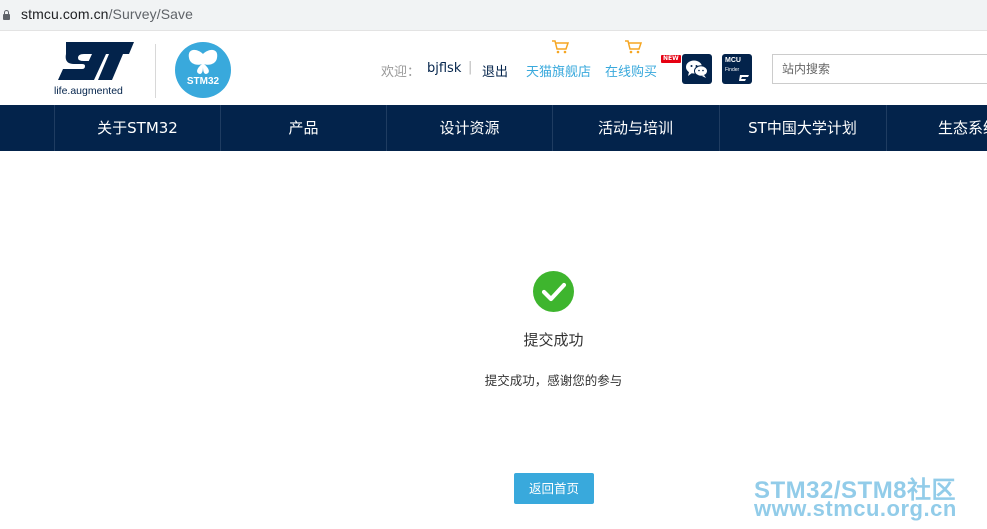 This screenshot has height=529, width=987. Describe the element at coordinates (802, 128) in the screenshot. I see `nav-item-university-program: ST中国大学计划` at that location.